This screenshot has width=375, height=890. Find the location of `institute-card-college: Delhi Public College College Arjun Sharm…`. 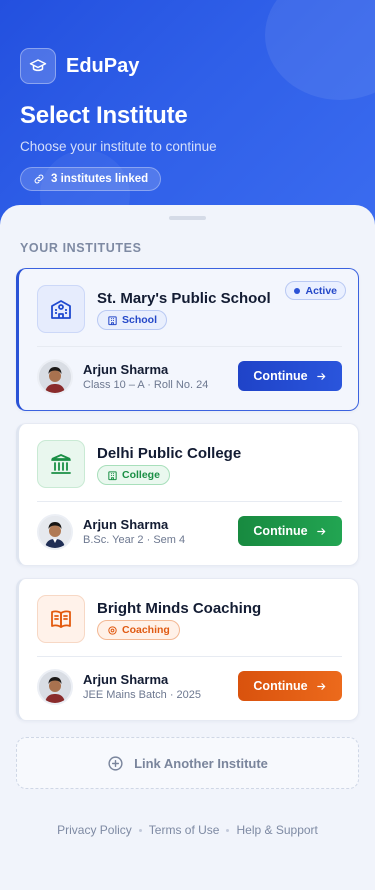

institute-card-college: Delhi Public College College Arjun Sharm… is located at coordinates (187, 494).